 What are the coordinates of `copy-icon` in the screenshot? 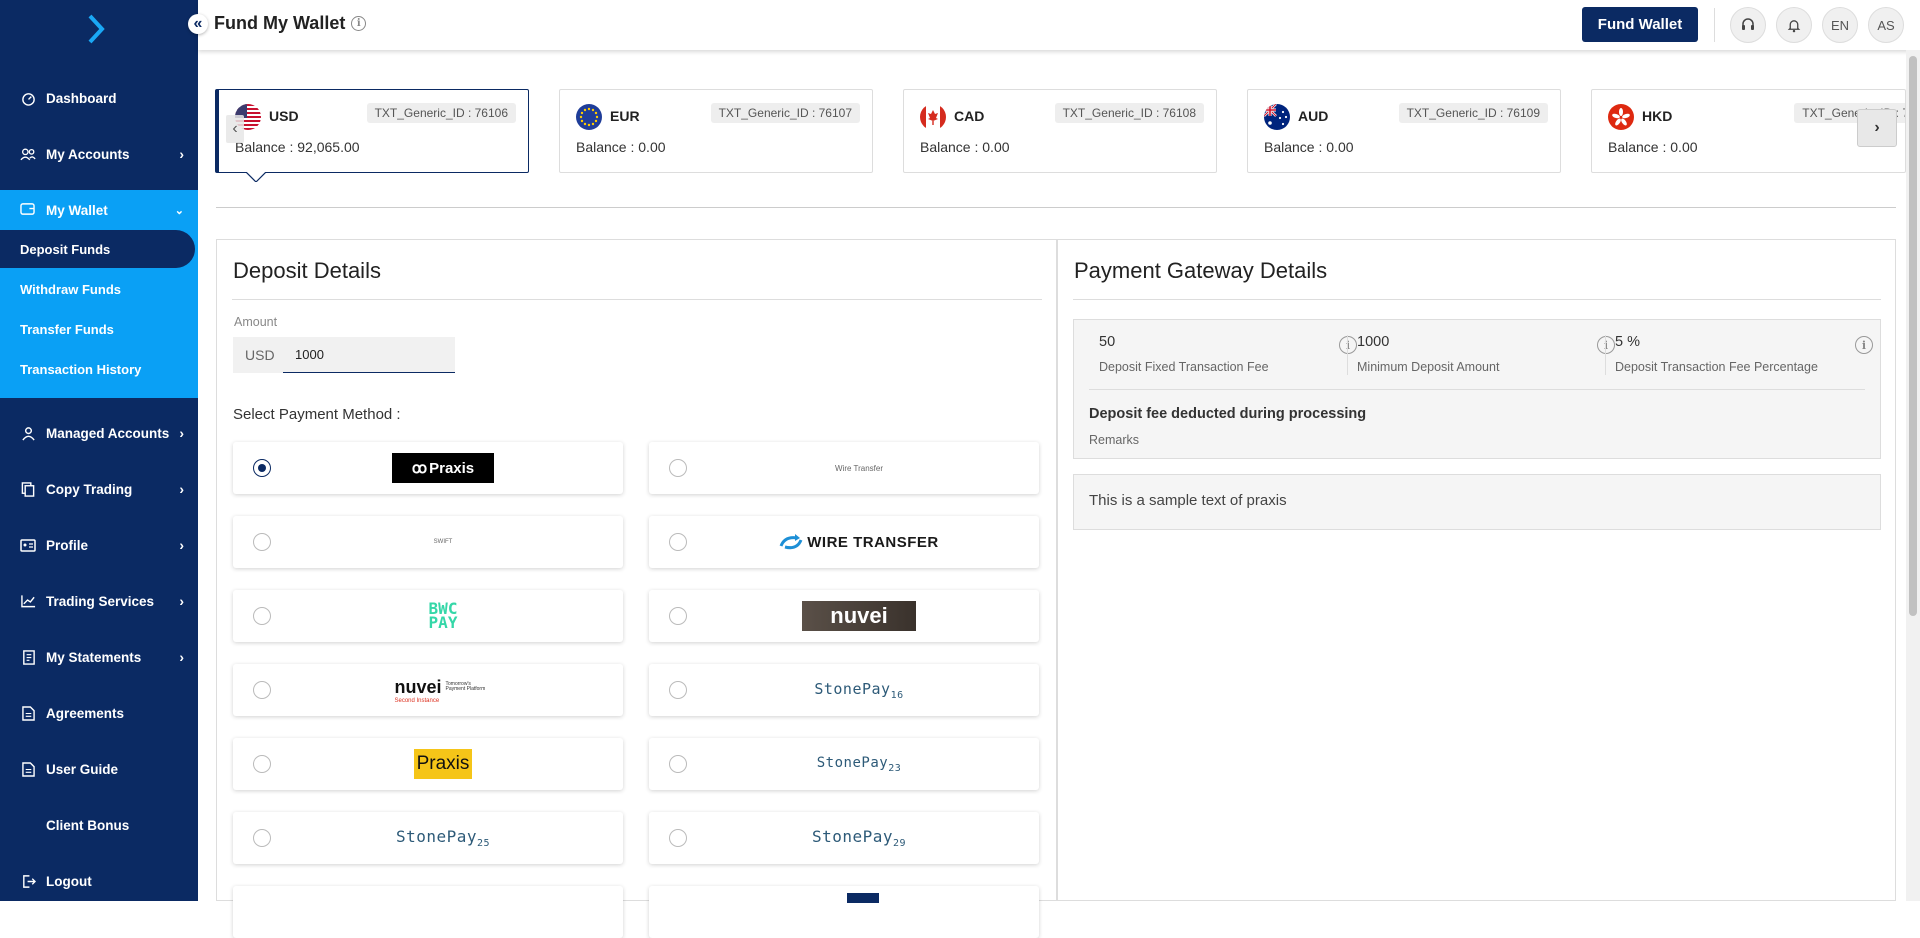 It's located at (28, 489).